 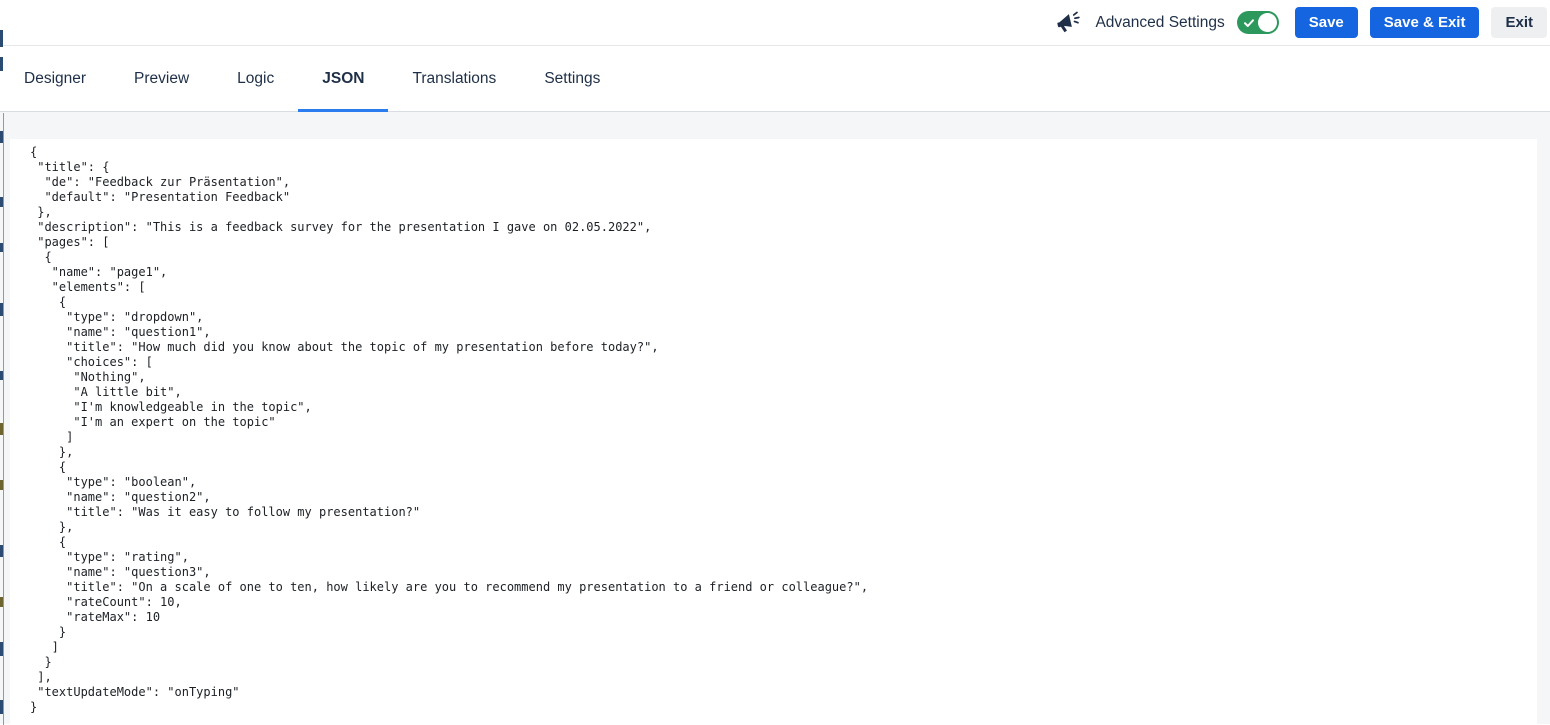 I want to click on tab-settings: Settings, so click(x=572, y=78).